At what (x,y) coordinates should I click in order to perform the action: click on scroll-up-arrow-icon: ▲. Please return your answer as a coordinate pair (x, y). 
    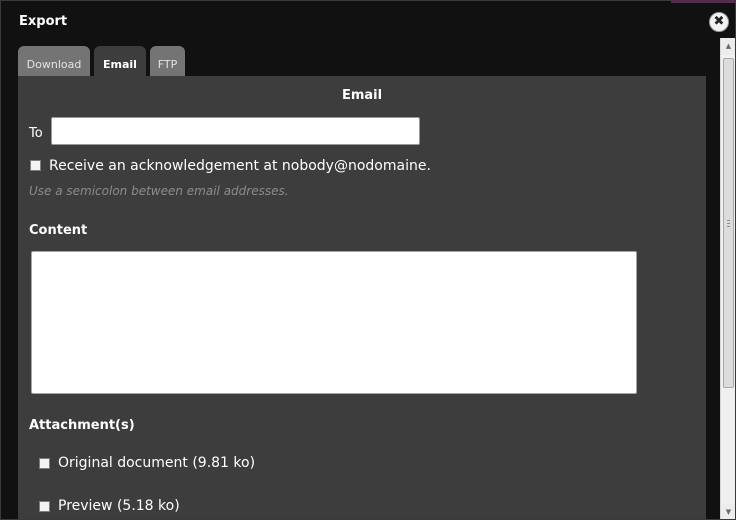
    Looking at the image, I should click on (728, 46).